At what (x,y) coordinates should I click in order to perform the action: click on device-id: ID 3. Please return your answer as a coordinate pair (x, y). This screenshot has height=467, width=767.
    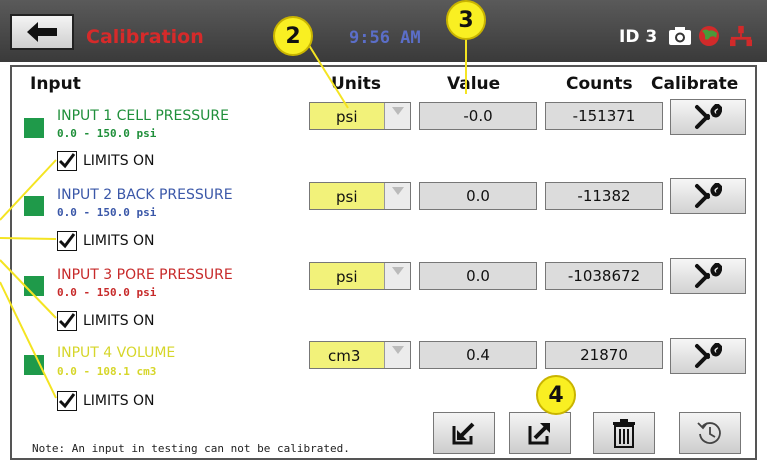
    Looking at the image, I should click on (638, 37).